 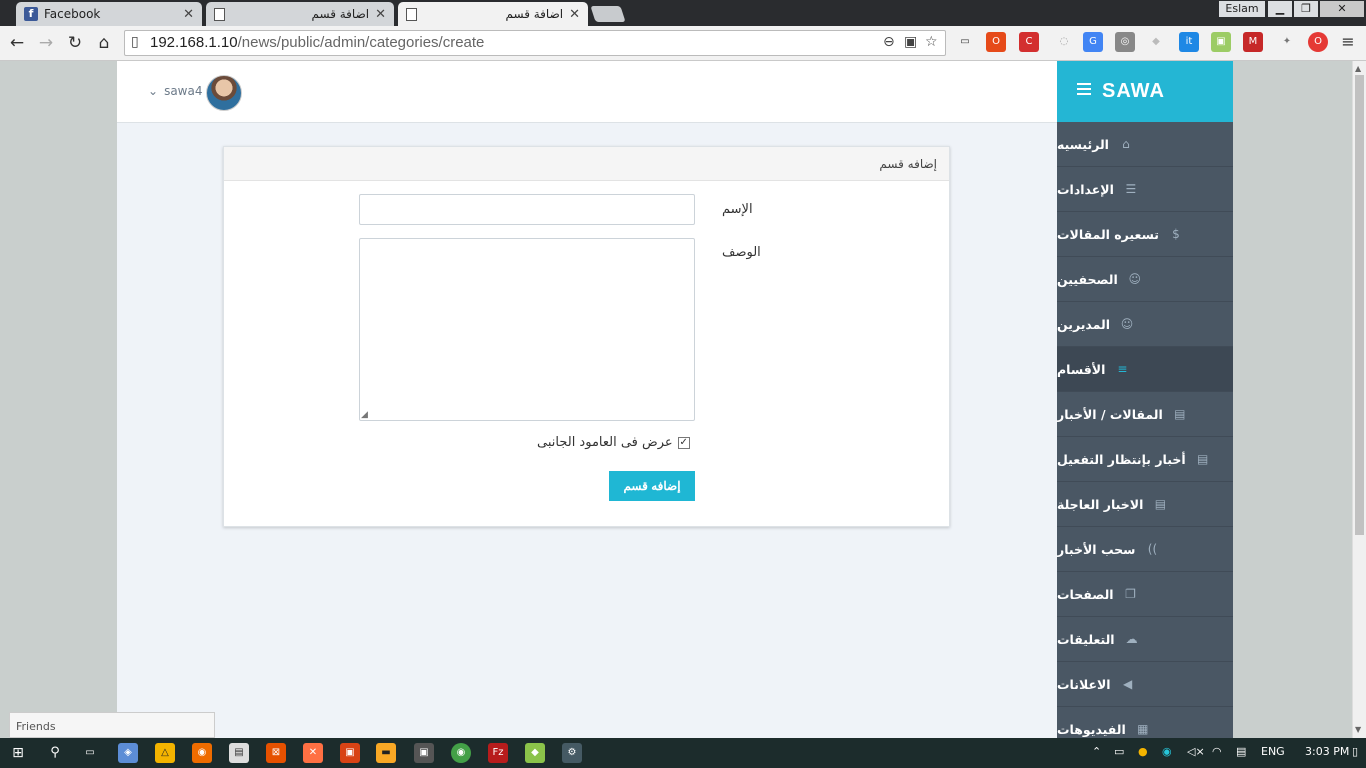 I want to click on opera-icon: O, so click(x=1318, y=42).